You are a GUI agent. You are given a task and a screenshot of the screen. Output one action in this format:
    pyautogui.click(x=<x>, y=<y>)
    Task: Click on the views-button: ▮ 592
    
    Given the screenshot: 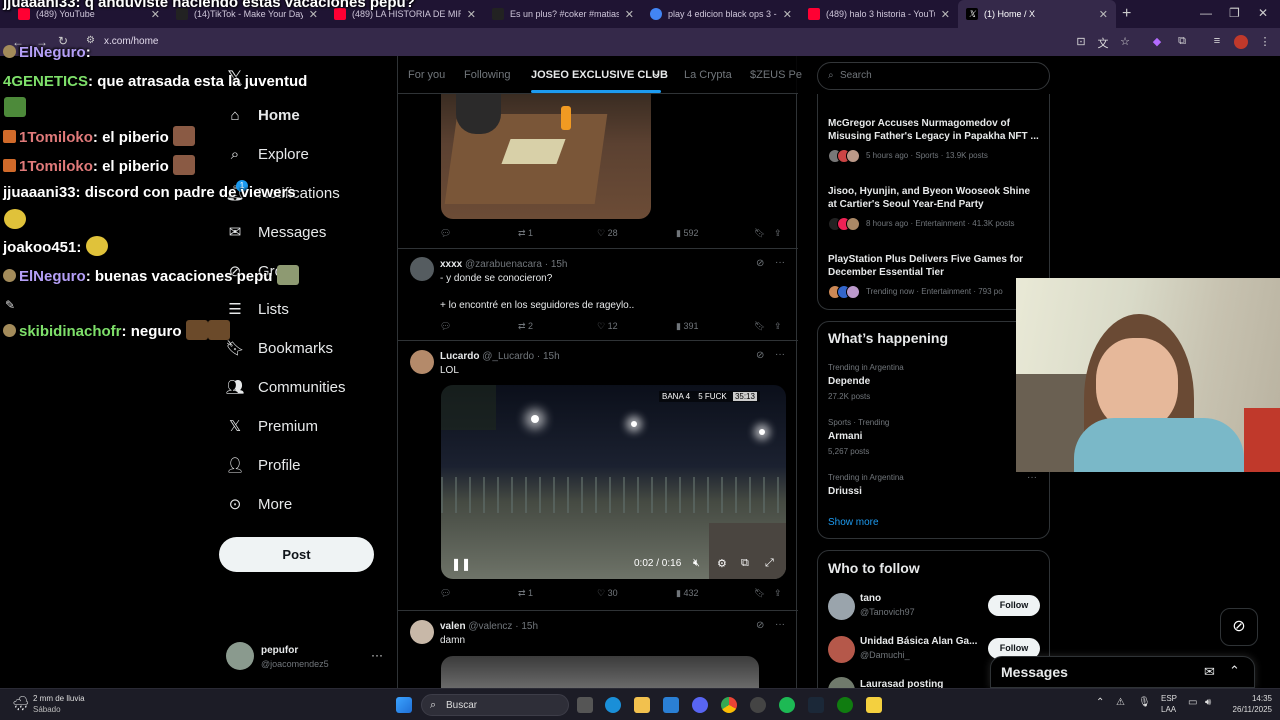 What is the action you would take?
    pyautogui.click(x=687, y=233)
    